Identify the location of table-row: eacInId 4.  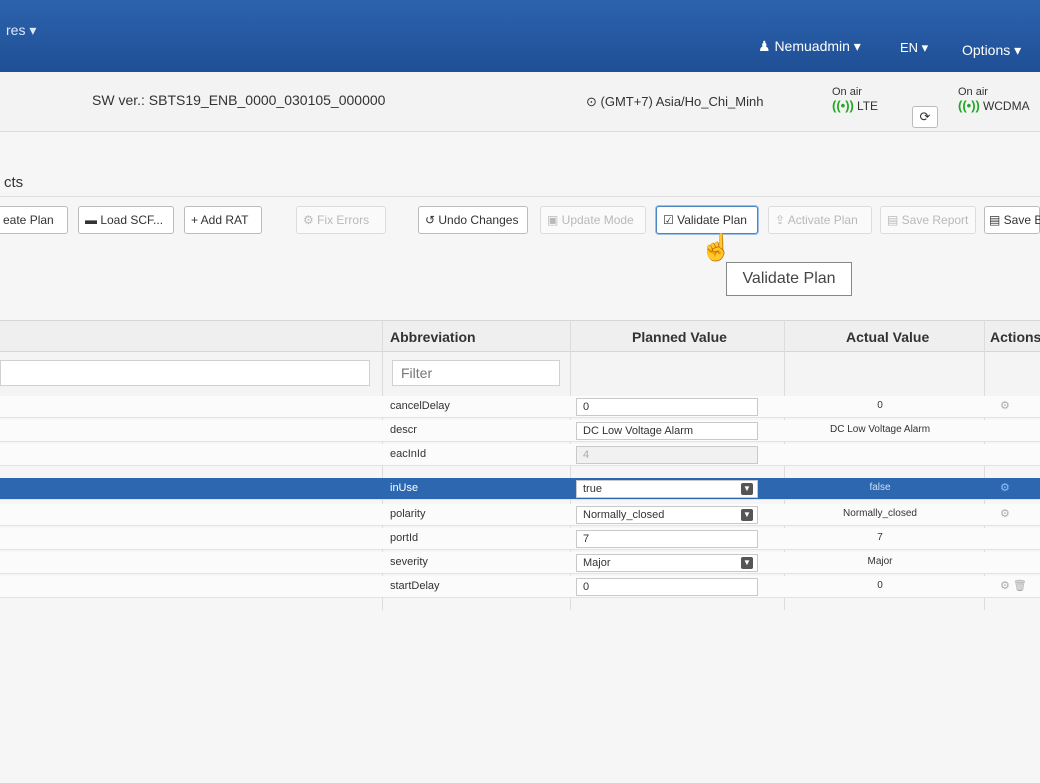
(520, 455).